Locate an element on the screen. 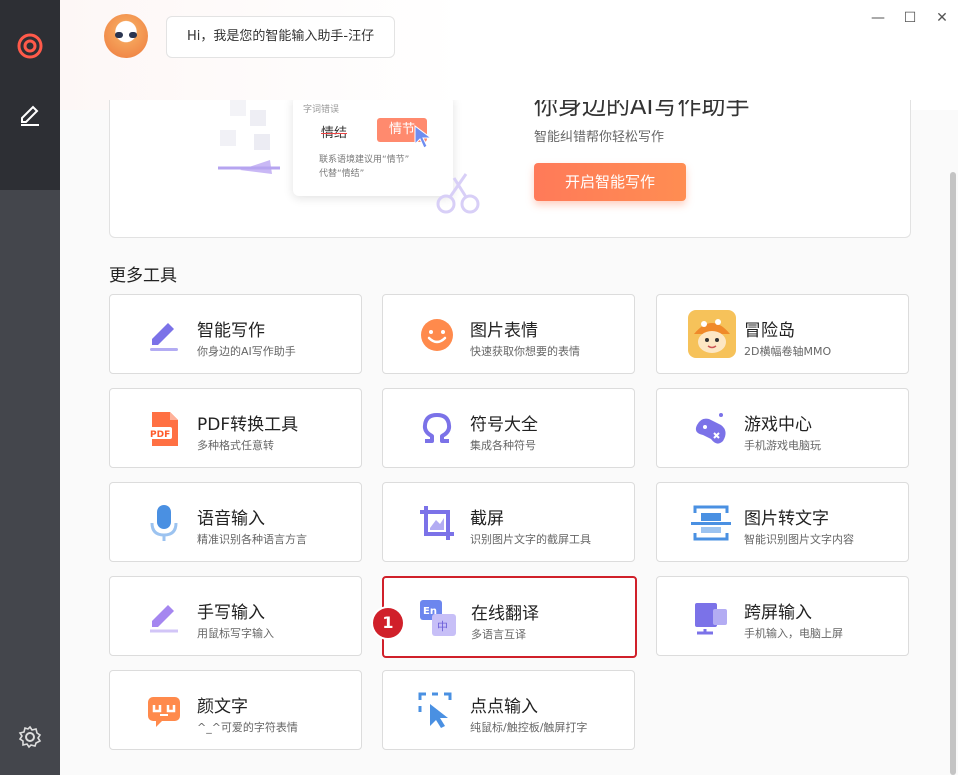  banner-headline: 你身边的AI写作助手 is located at coordinates (642, 110).